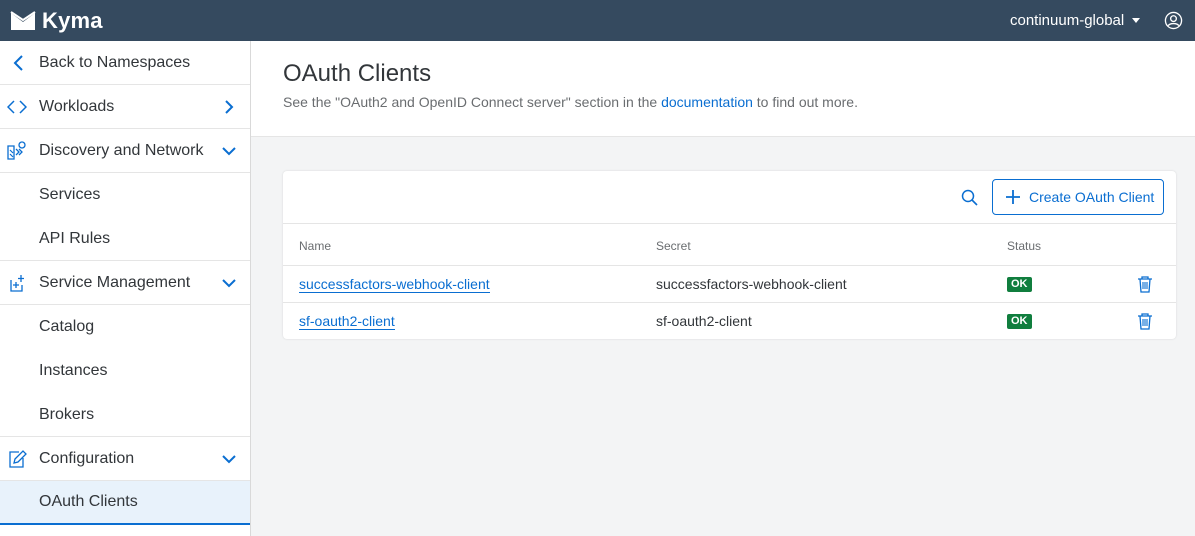 The height and width of the screenshot is (536, 1195). What do you see at coordinates (597, 20) in the screenshot?
I see `shell-bar: Kyma continuum-global` at bounding box center [597, 20].